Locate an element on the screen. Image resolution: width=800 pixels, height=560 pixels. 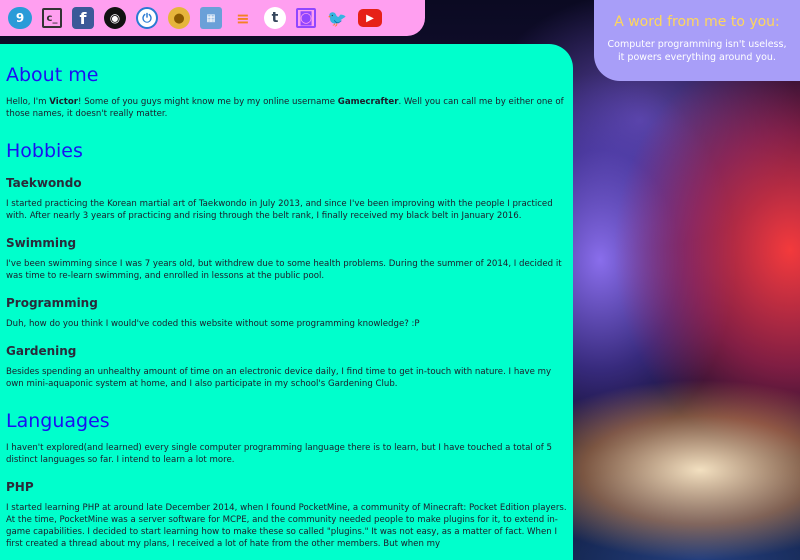
hobby-heading: Gardening is located at coordinates (41, 351).